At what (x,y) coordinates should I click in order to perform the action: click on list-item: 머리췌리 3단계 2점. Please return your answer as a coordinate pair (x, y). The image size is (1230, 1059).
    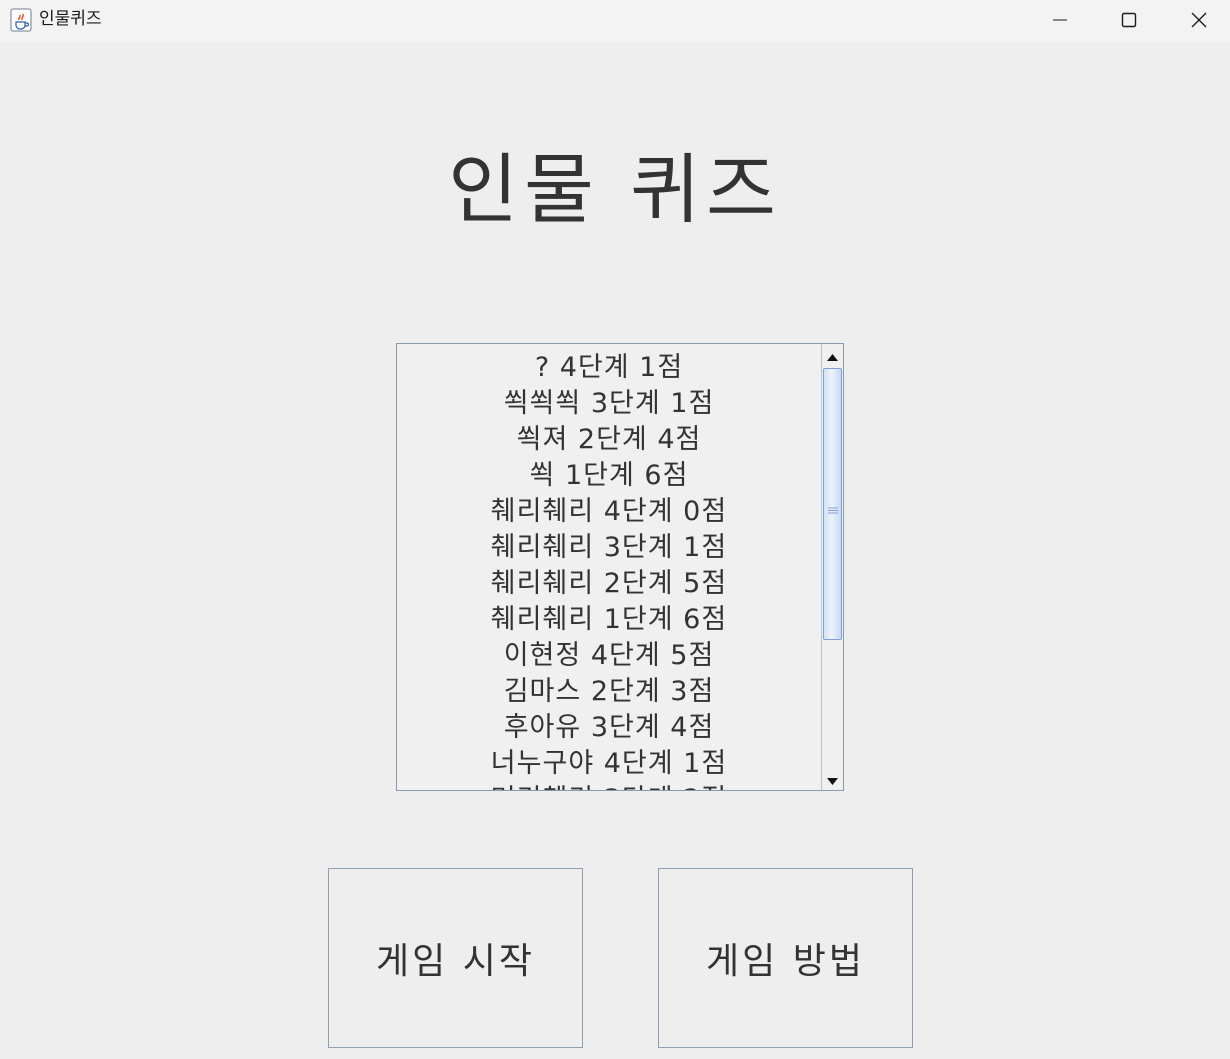
    Looking at the image, I should click on (609, 786).